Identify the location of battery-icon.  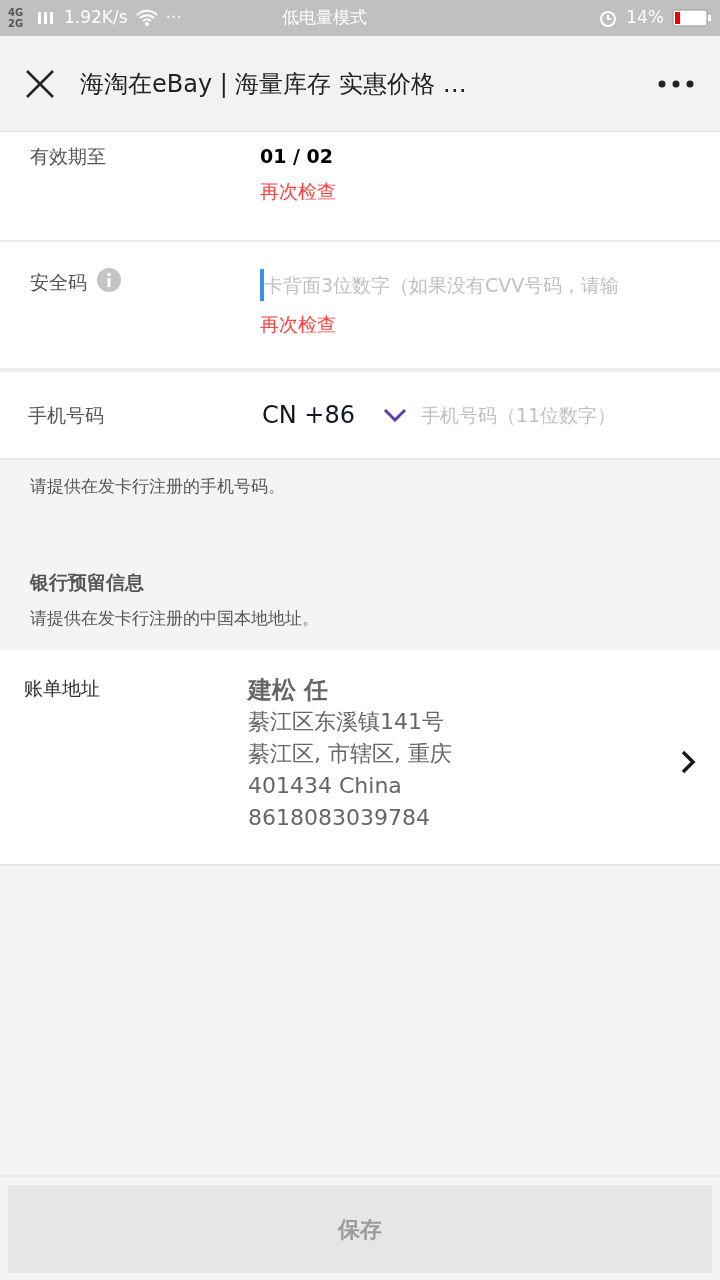
(692, 18).